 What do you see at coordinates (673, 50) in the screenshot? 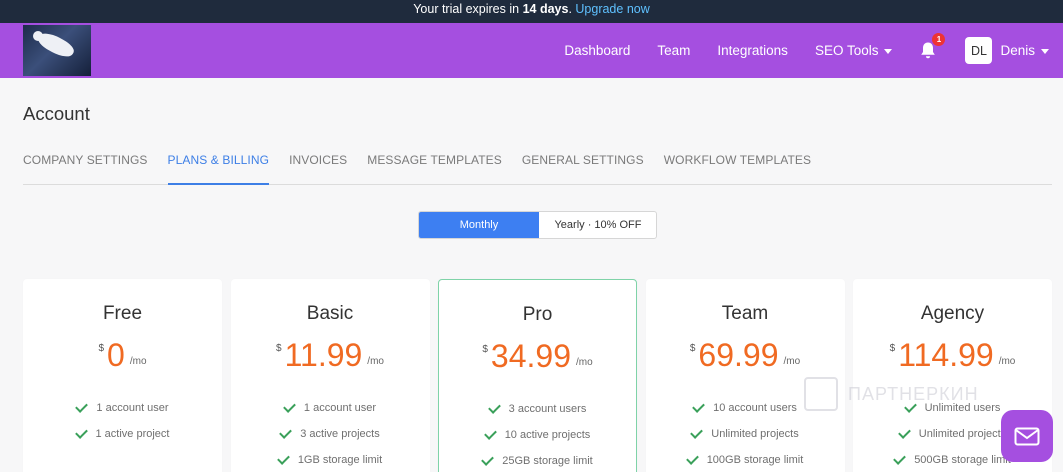
I see `nav-team: Team` at bounding box center [673, 50].